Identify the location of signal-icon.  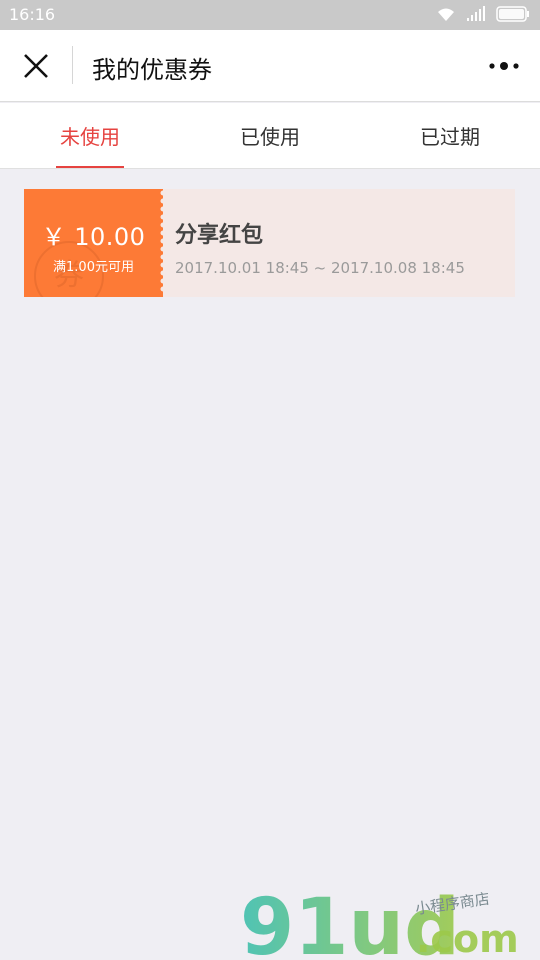
(476, 14).